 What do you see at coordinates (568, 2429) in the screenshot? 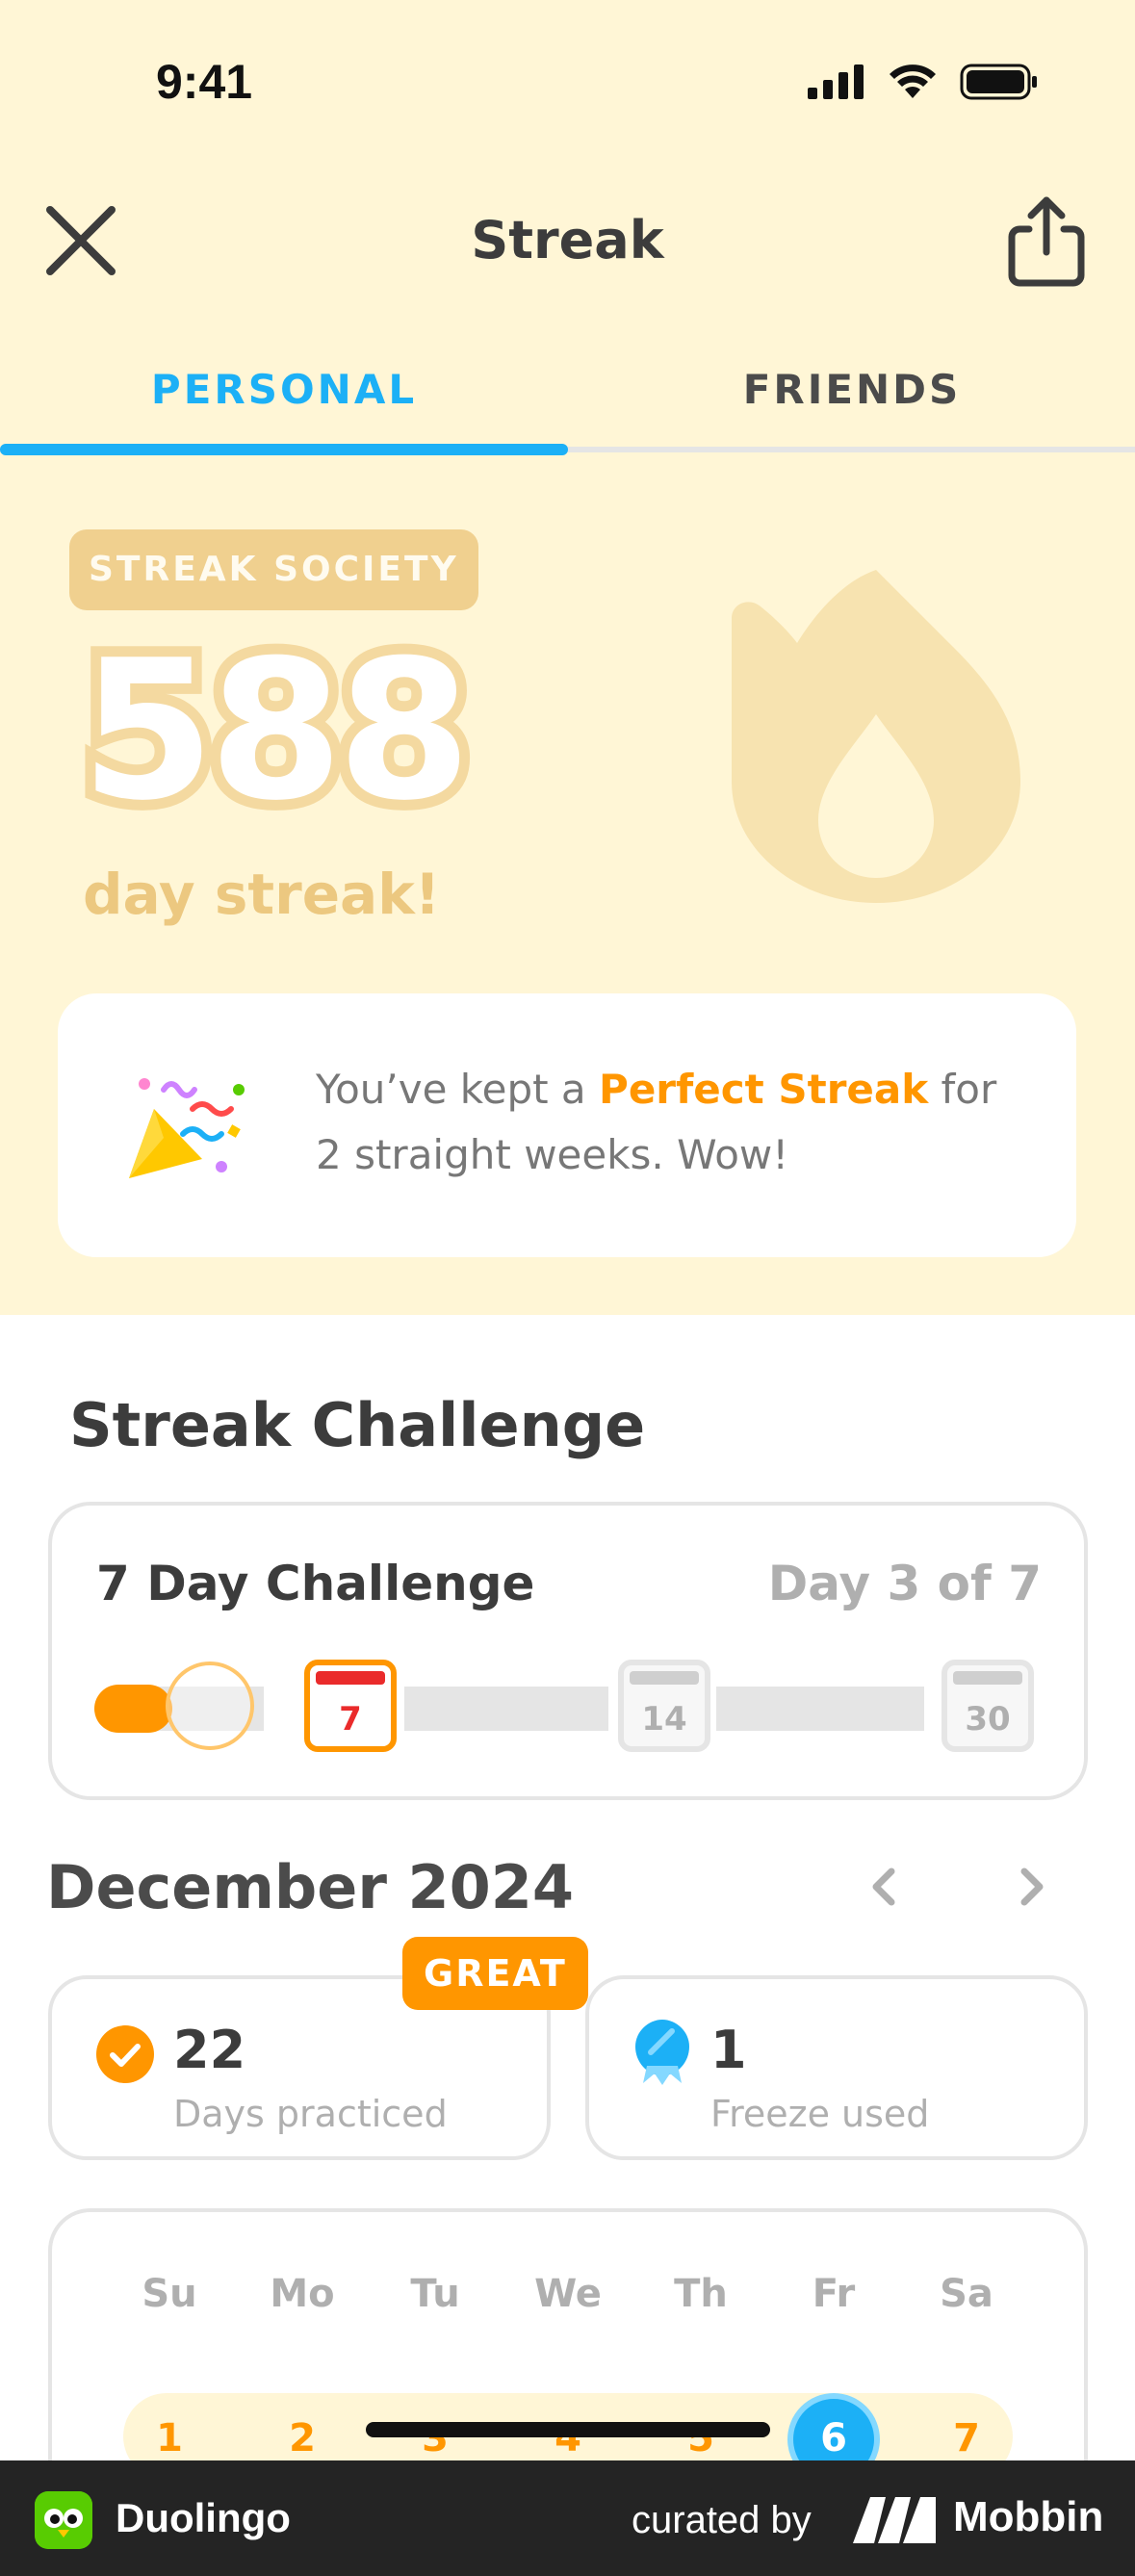
I see `home-indicator` at bounding box center [568, 2429].